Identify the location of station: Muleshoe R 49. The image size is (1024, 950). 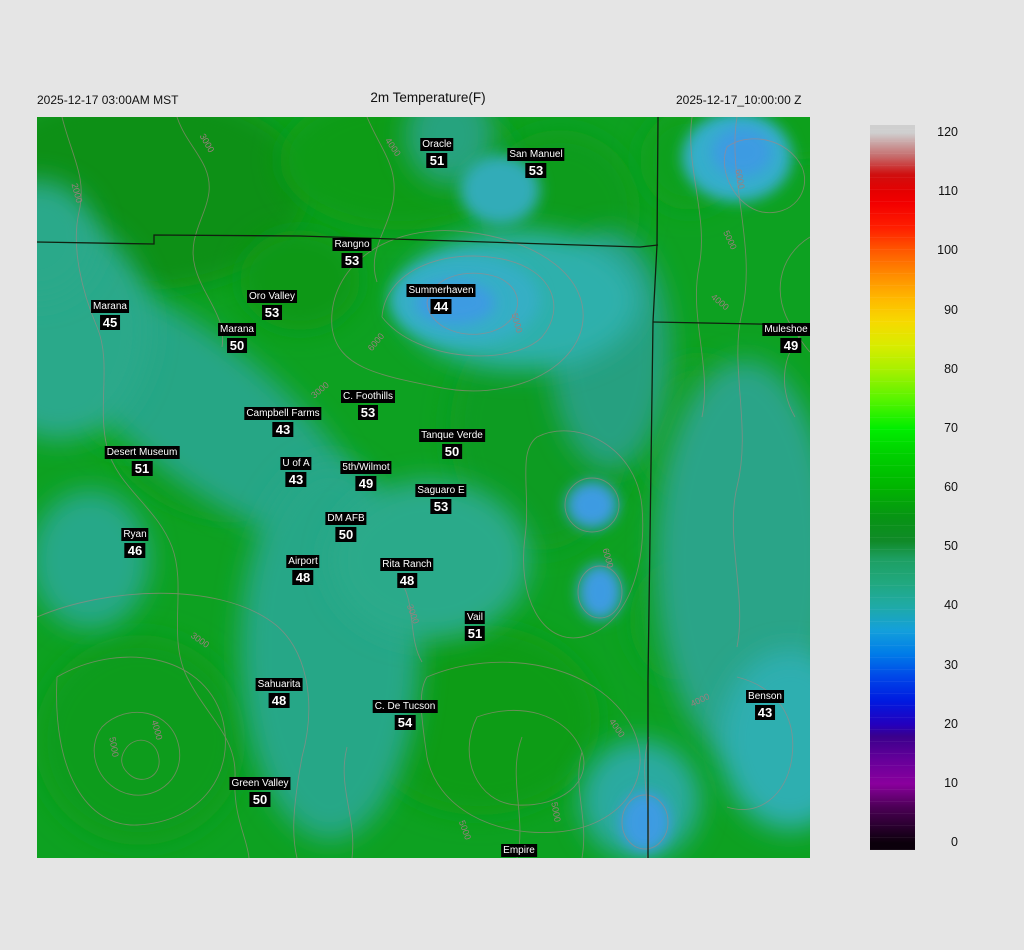
(786, 338).